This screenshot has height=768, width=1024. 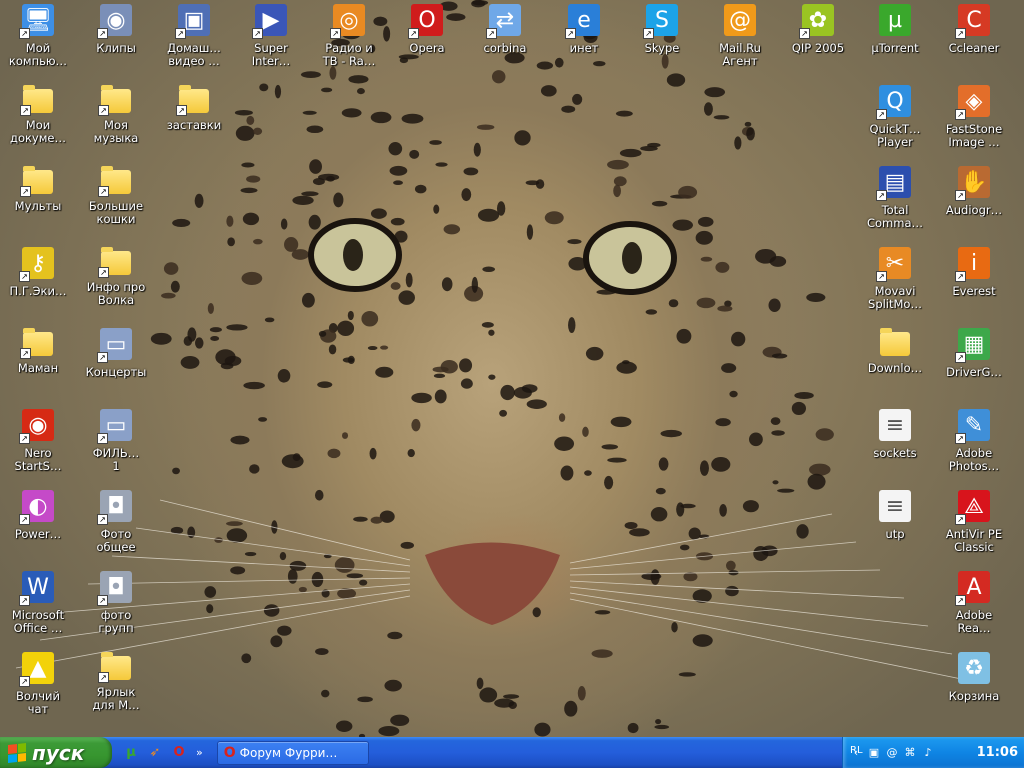 I want to click on powerdvd-icon: ◐ ↗, so click(x=36, y=507).